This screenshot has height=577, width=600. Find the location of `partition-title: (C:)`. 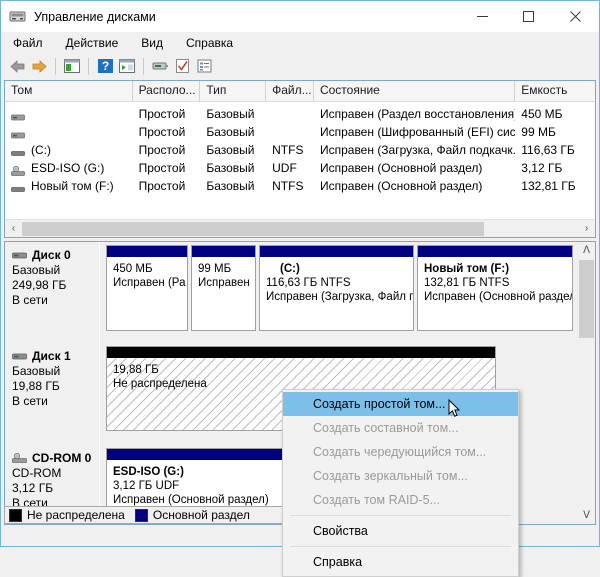

partition-title: (C:) is located at coordinates (290, 269).